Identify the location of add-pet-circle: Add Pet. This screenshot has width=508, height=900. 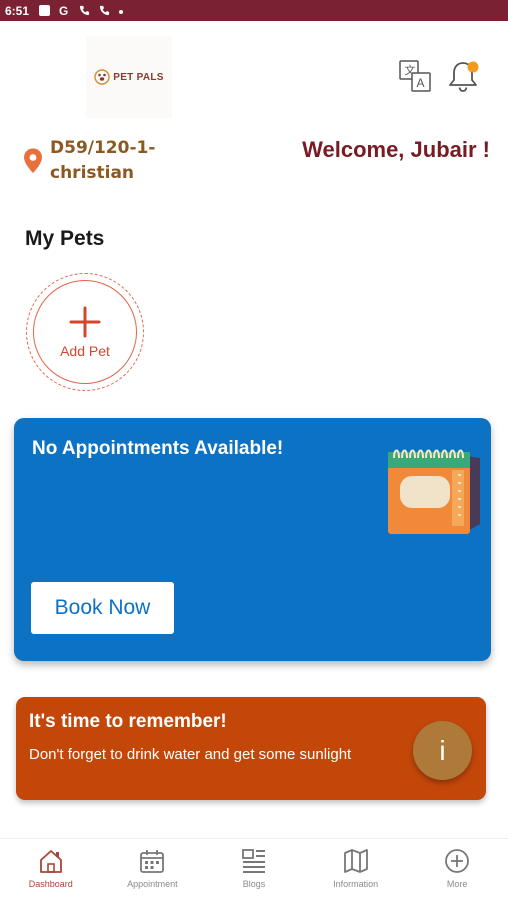
(85, 332).